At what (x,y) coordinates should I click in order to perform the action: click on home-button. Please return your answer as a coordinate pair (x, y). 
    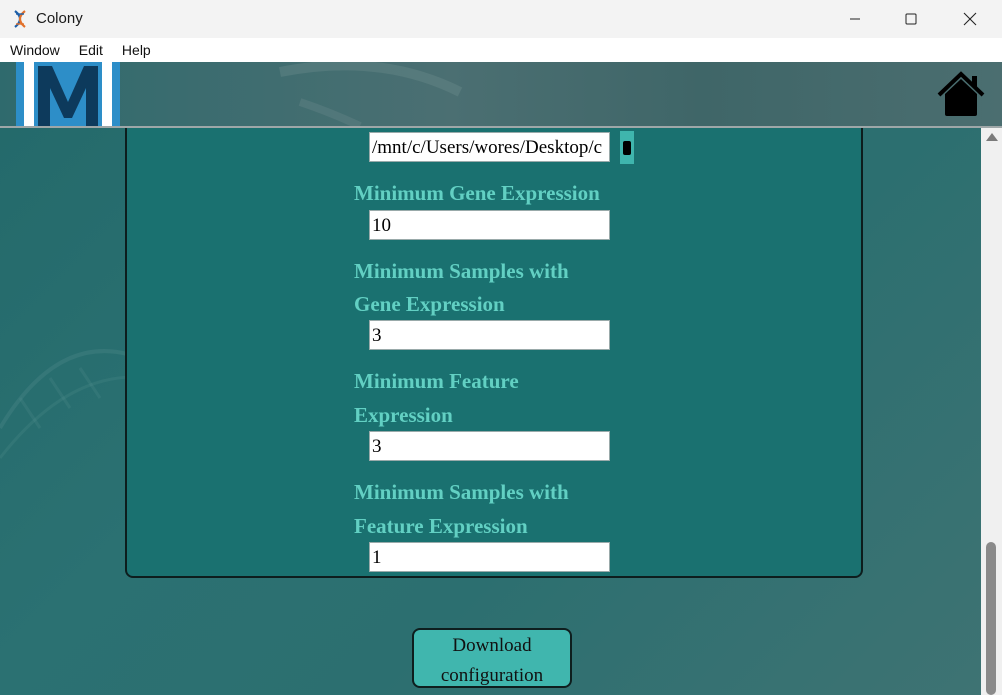
    Looking at the image, I should click on (961, 95).